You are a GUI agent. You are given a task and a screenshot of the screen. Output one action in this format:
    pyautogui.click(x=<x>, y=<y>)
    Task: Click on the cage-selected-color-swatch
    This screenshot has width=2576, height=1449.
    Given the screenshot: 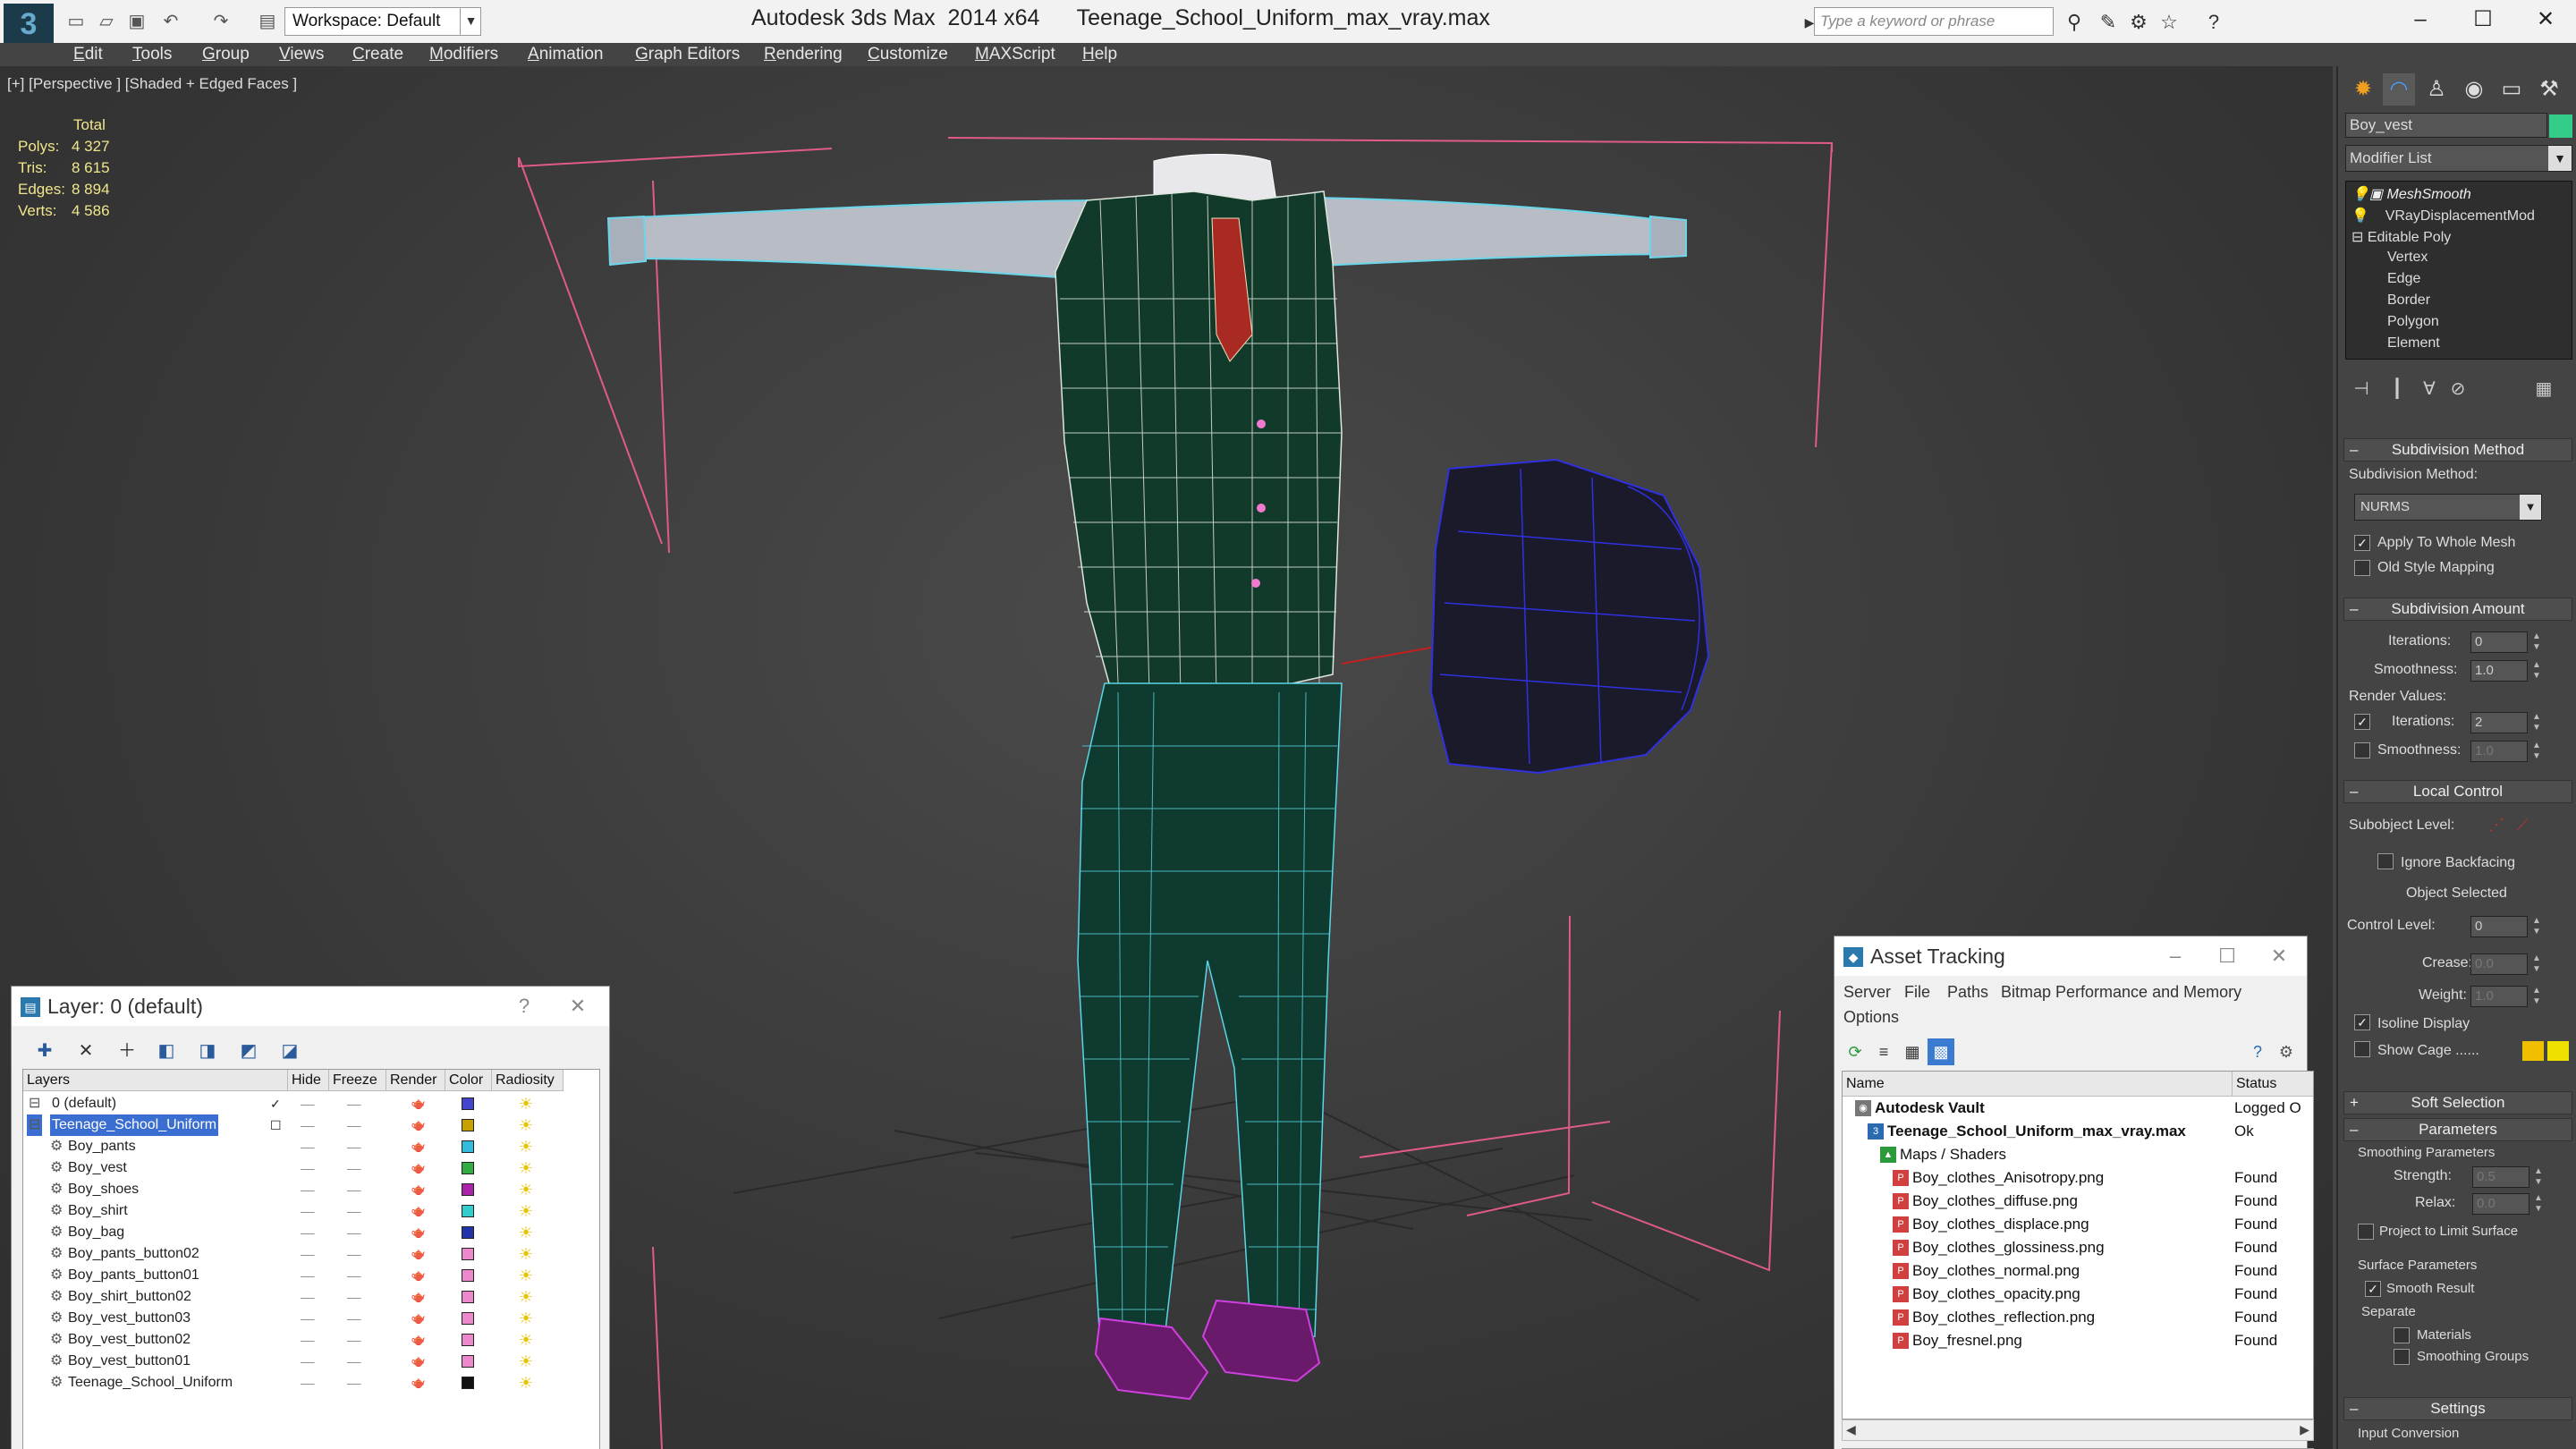 What is the action you would take?
    pyautogui.click(x=2558, y=1051)
    